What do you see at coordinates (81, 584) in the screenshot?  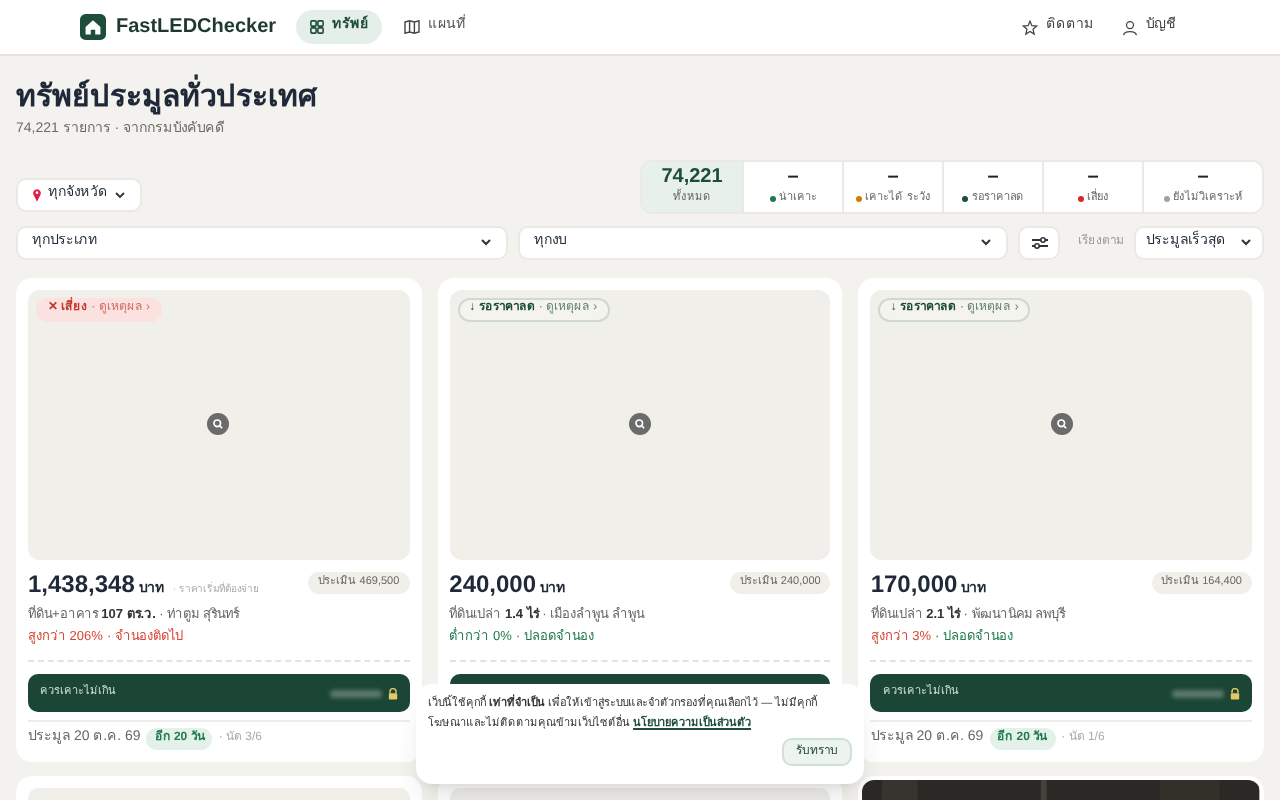 I see `price: 1,438,348` at bounding box center [81, 584].